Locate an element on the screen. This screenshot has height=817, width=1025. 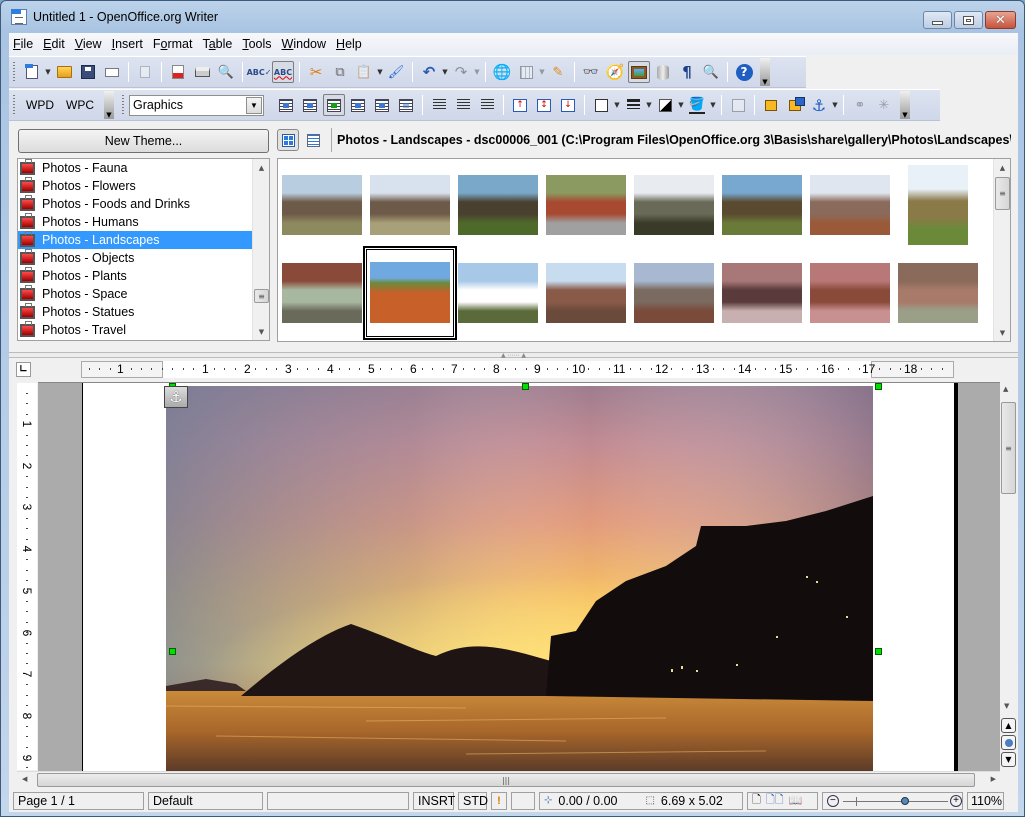
auto-spellcheck-button: ABC is located at coordinates (283, 72).